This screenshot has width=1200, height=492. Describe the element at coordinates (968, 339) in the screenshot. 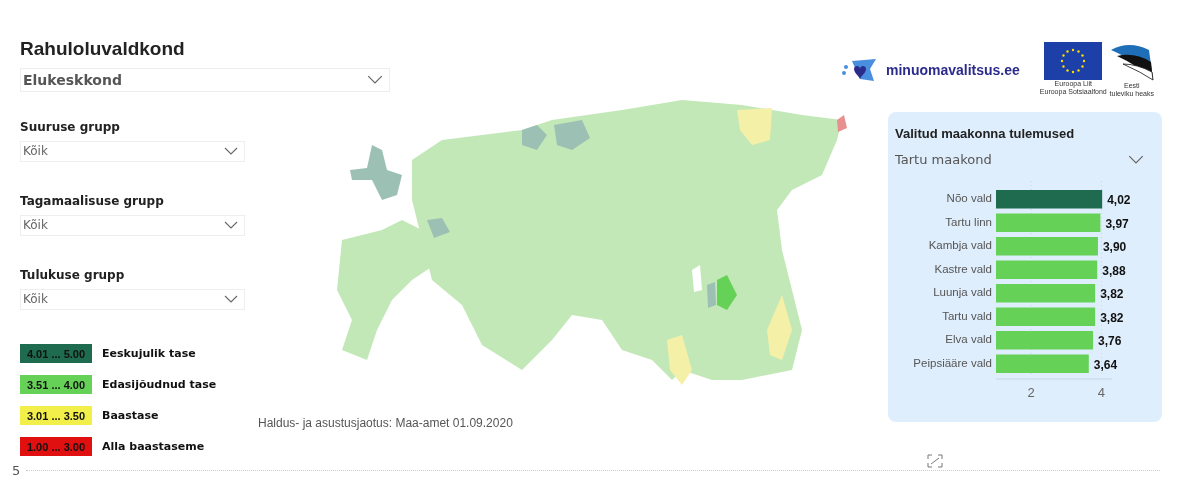

I see `category-label: Elva vald` at that location.